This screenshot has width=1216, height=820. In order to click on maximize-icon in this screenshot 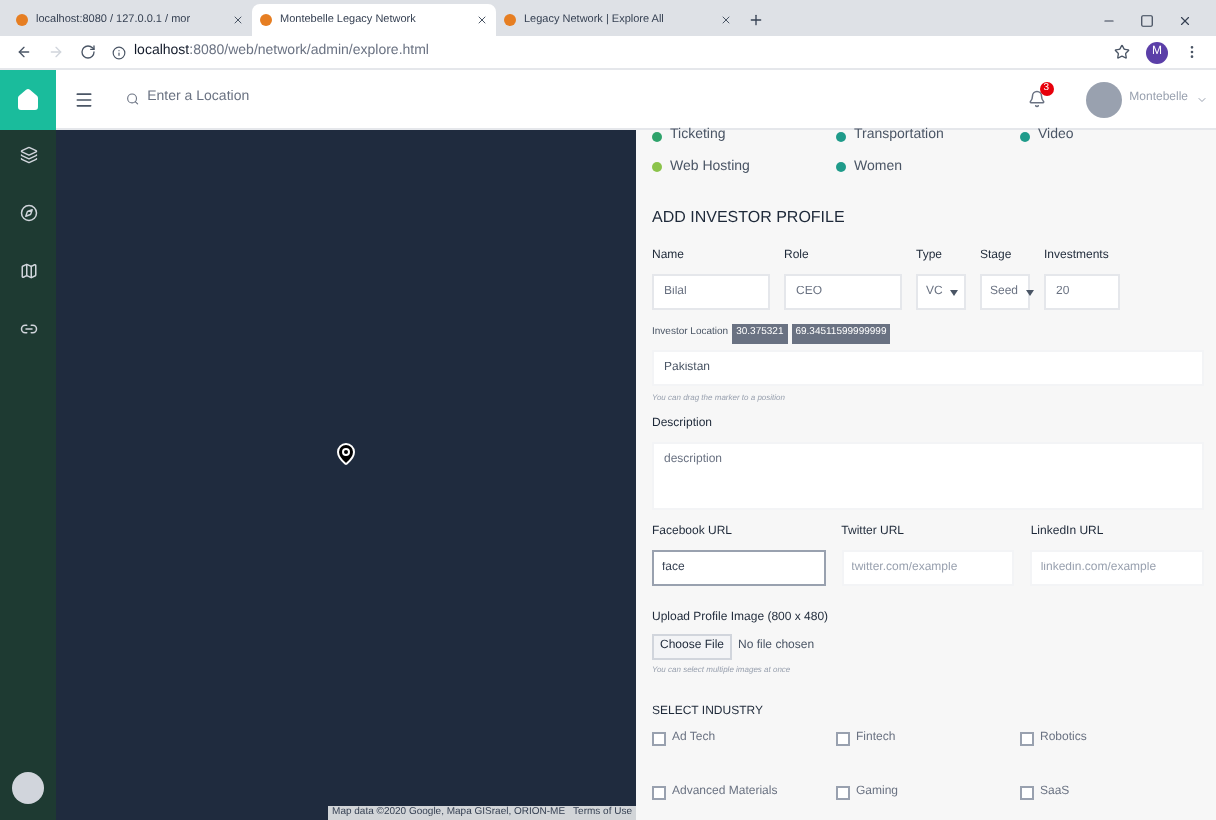, I will do `click(1147, 21)`.